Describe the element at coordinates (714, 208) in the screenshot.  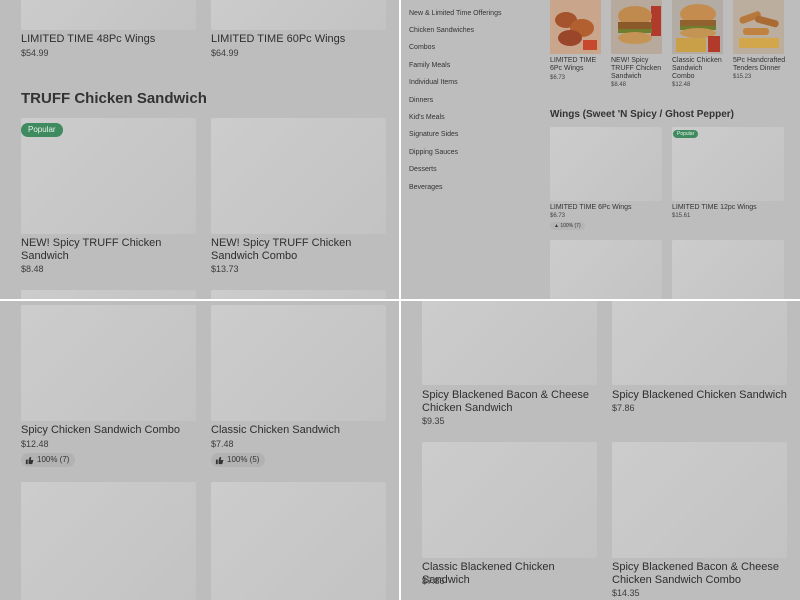
I see `item-name: LIMITED TIME 12pc Wings` at that location.